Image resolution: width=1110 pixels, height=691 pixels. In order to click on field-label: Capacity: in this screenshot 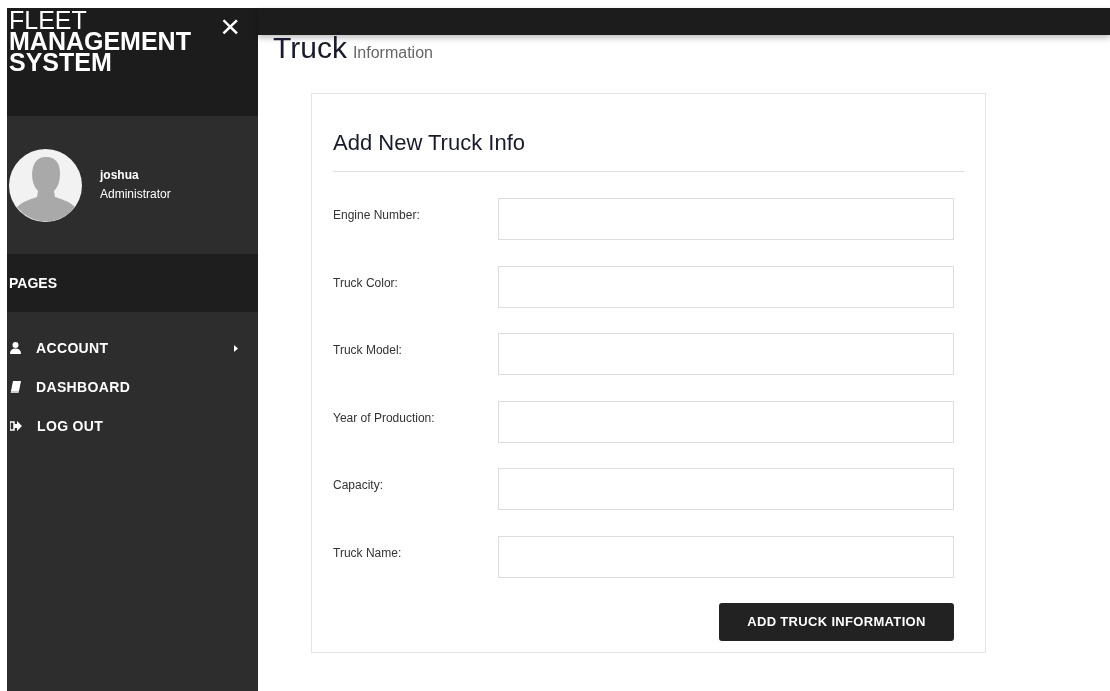, I will do `click(359, 485)`.